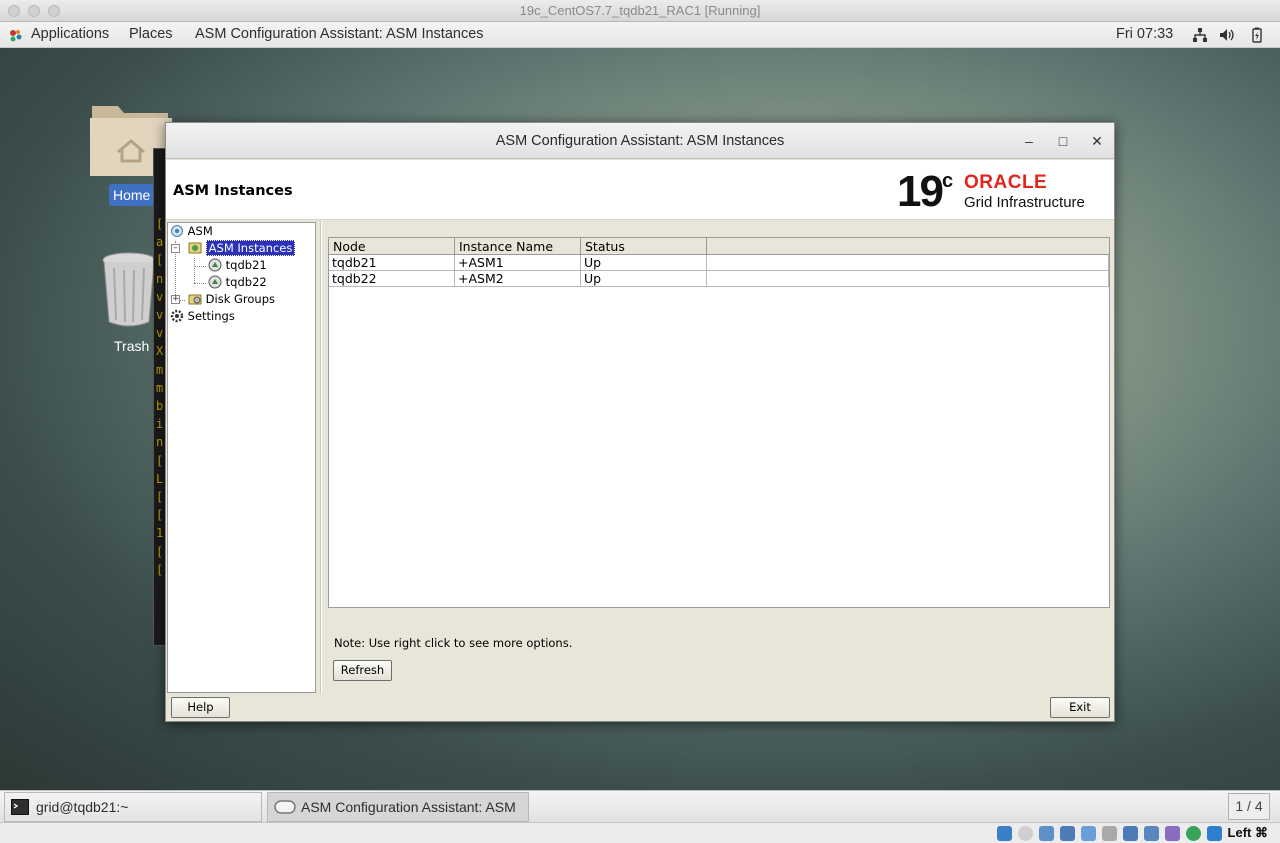 The width and height of the screenshot is (1280, 843). Describe the element at coordinates (133, 807) in the screenshot. I see `task-terminal: grid@tqdb21:~` at that location.